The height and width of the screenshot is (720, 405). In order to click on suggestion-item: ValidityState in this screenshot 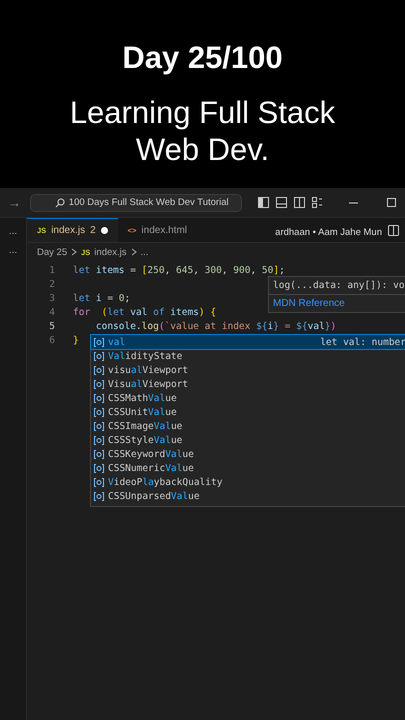, I will do `click(248, 356)`.